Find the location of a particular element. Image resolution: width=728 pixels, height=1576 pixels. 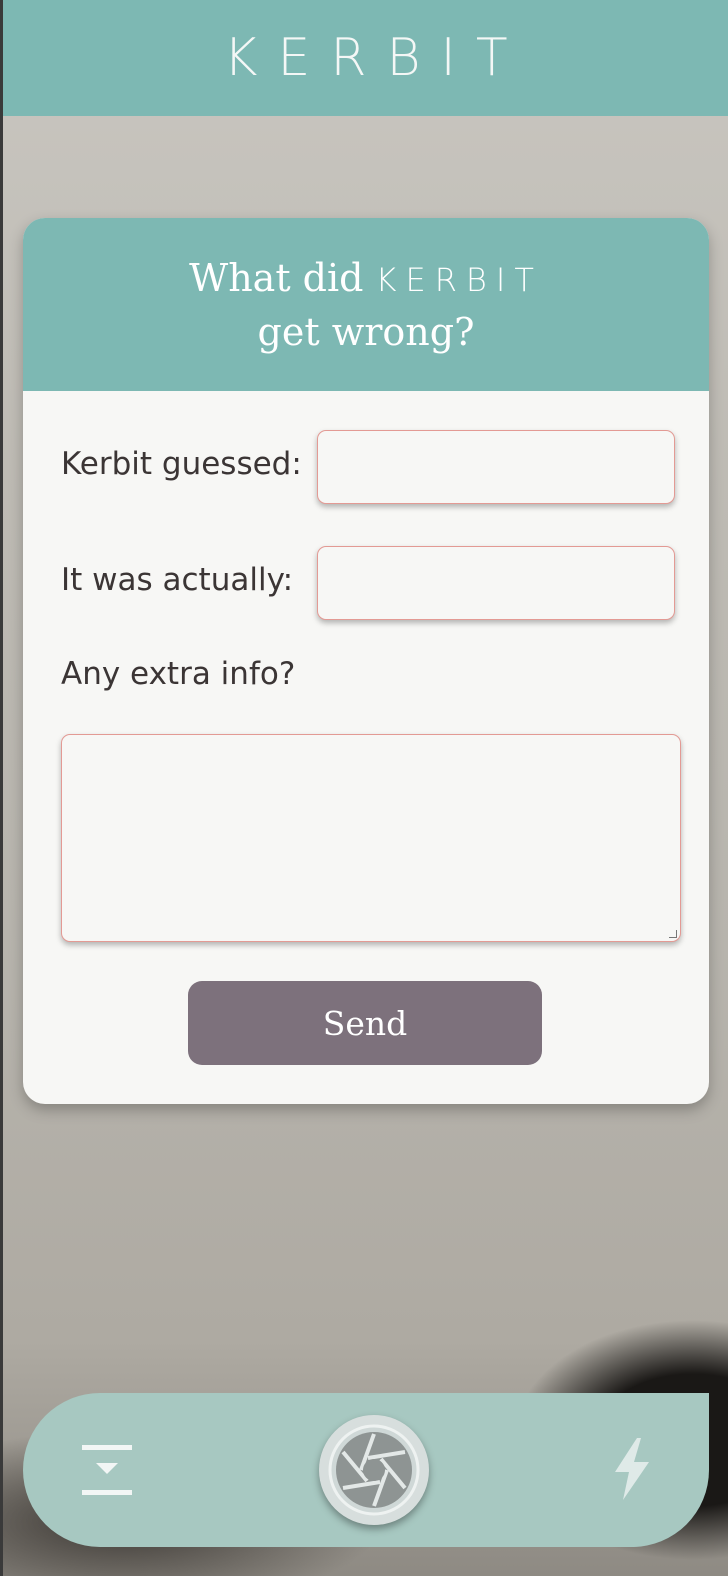

feedback-title: What did KERBIT get wrong? is located at coordinates (366, 304).